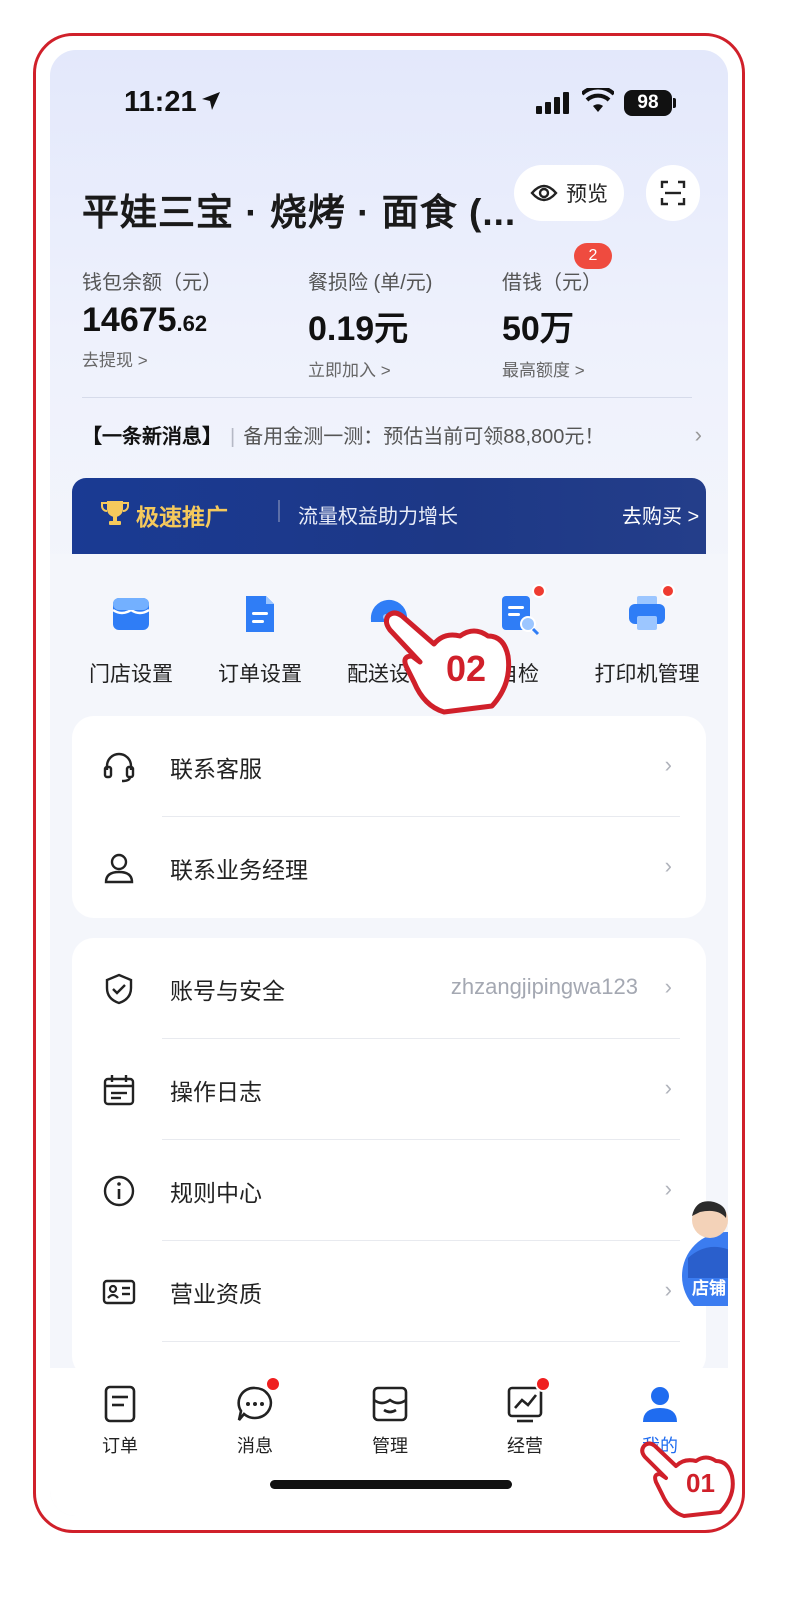 The width and height of the screenshot is (793, 1600). I want to click on home-indicator, so click(391, 1484).